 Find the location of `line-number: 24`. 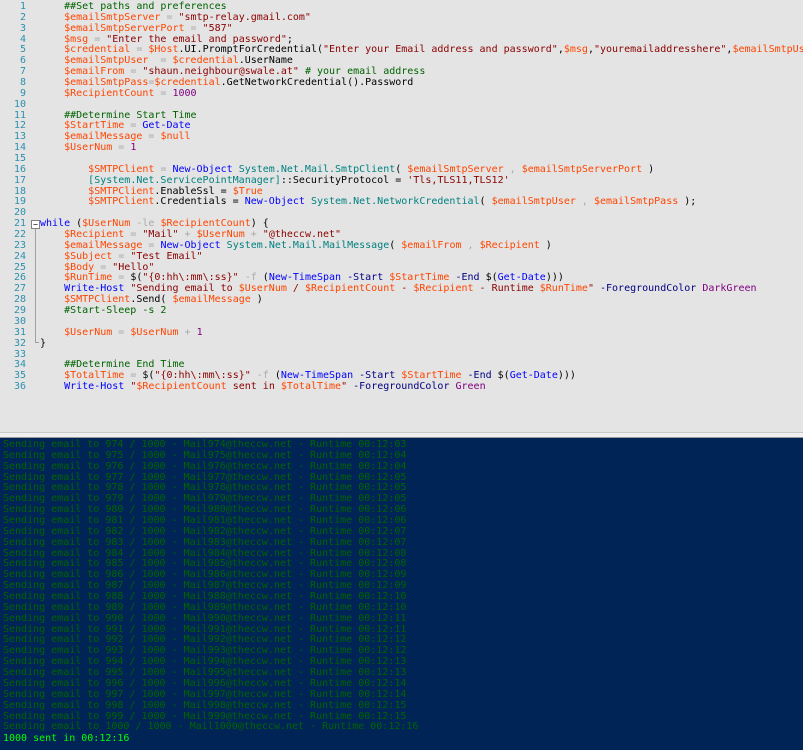

line-number: 24 is located at coordinates (19, 256).